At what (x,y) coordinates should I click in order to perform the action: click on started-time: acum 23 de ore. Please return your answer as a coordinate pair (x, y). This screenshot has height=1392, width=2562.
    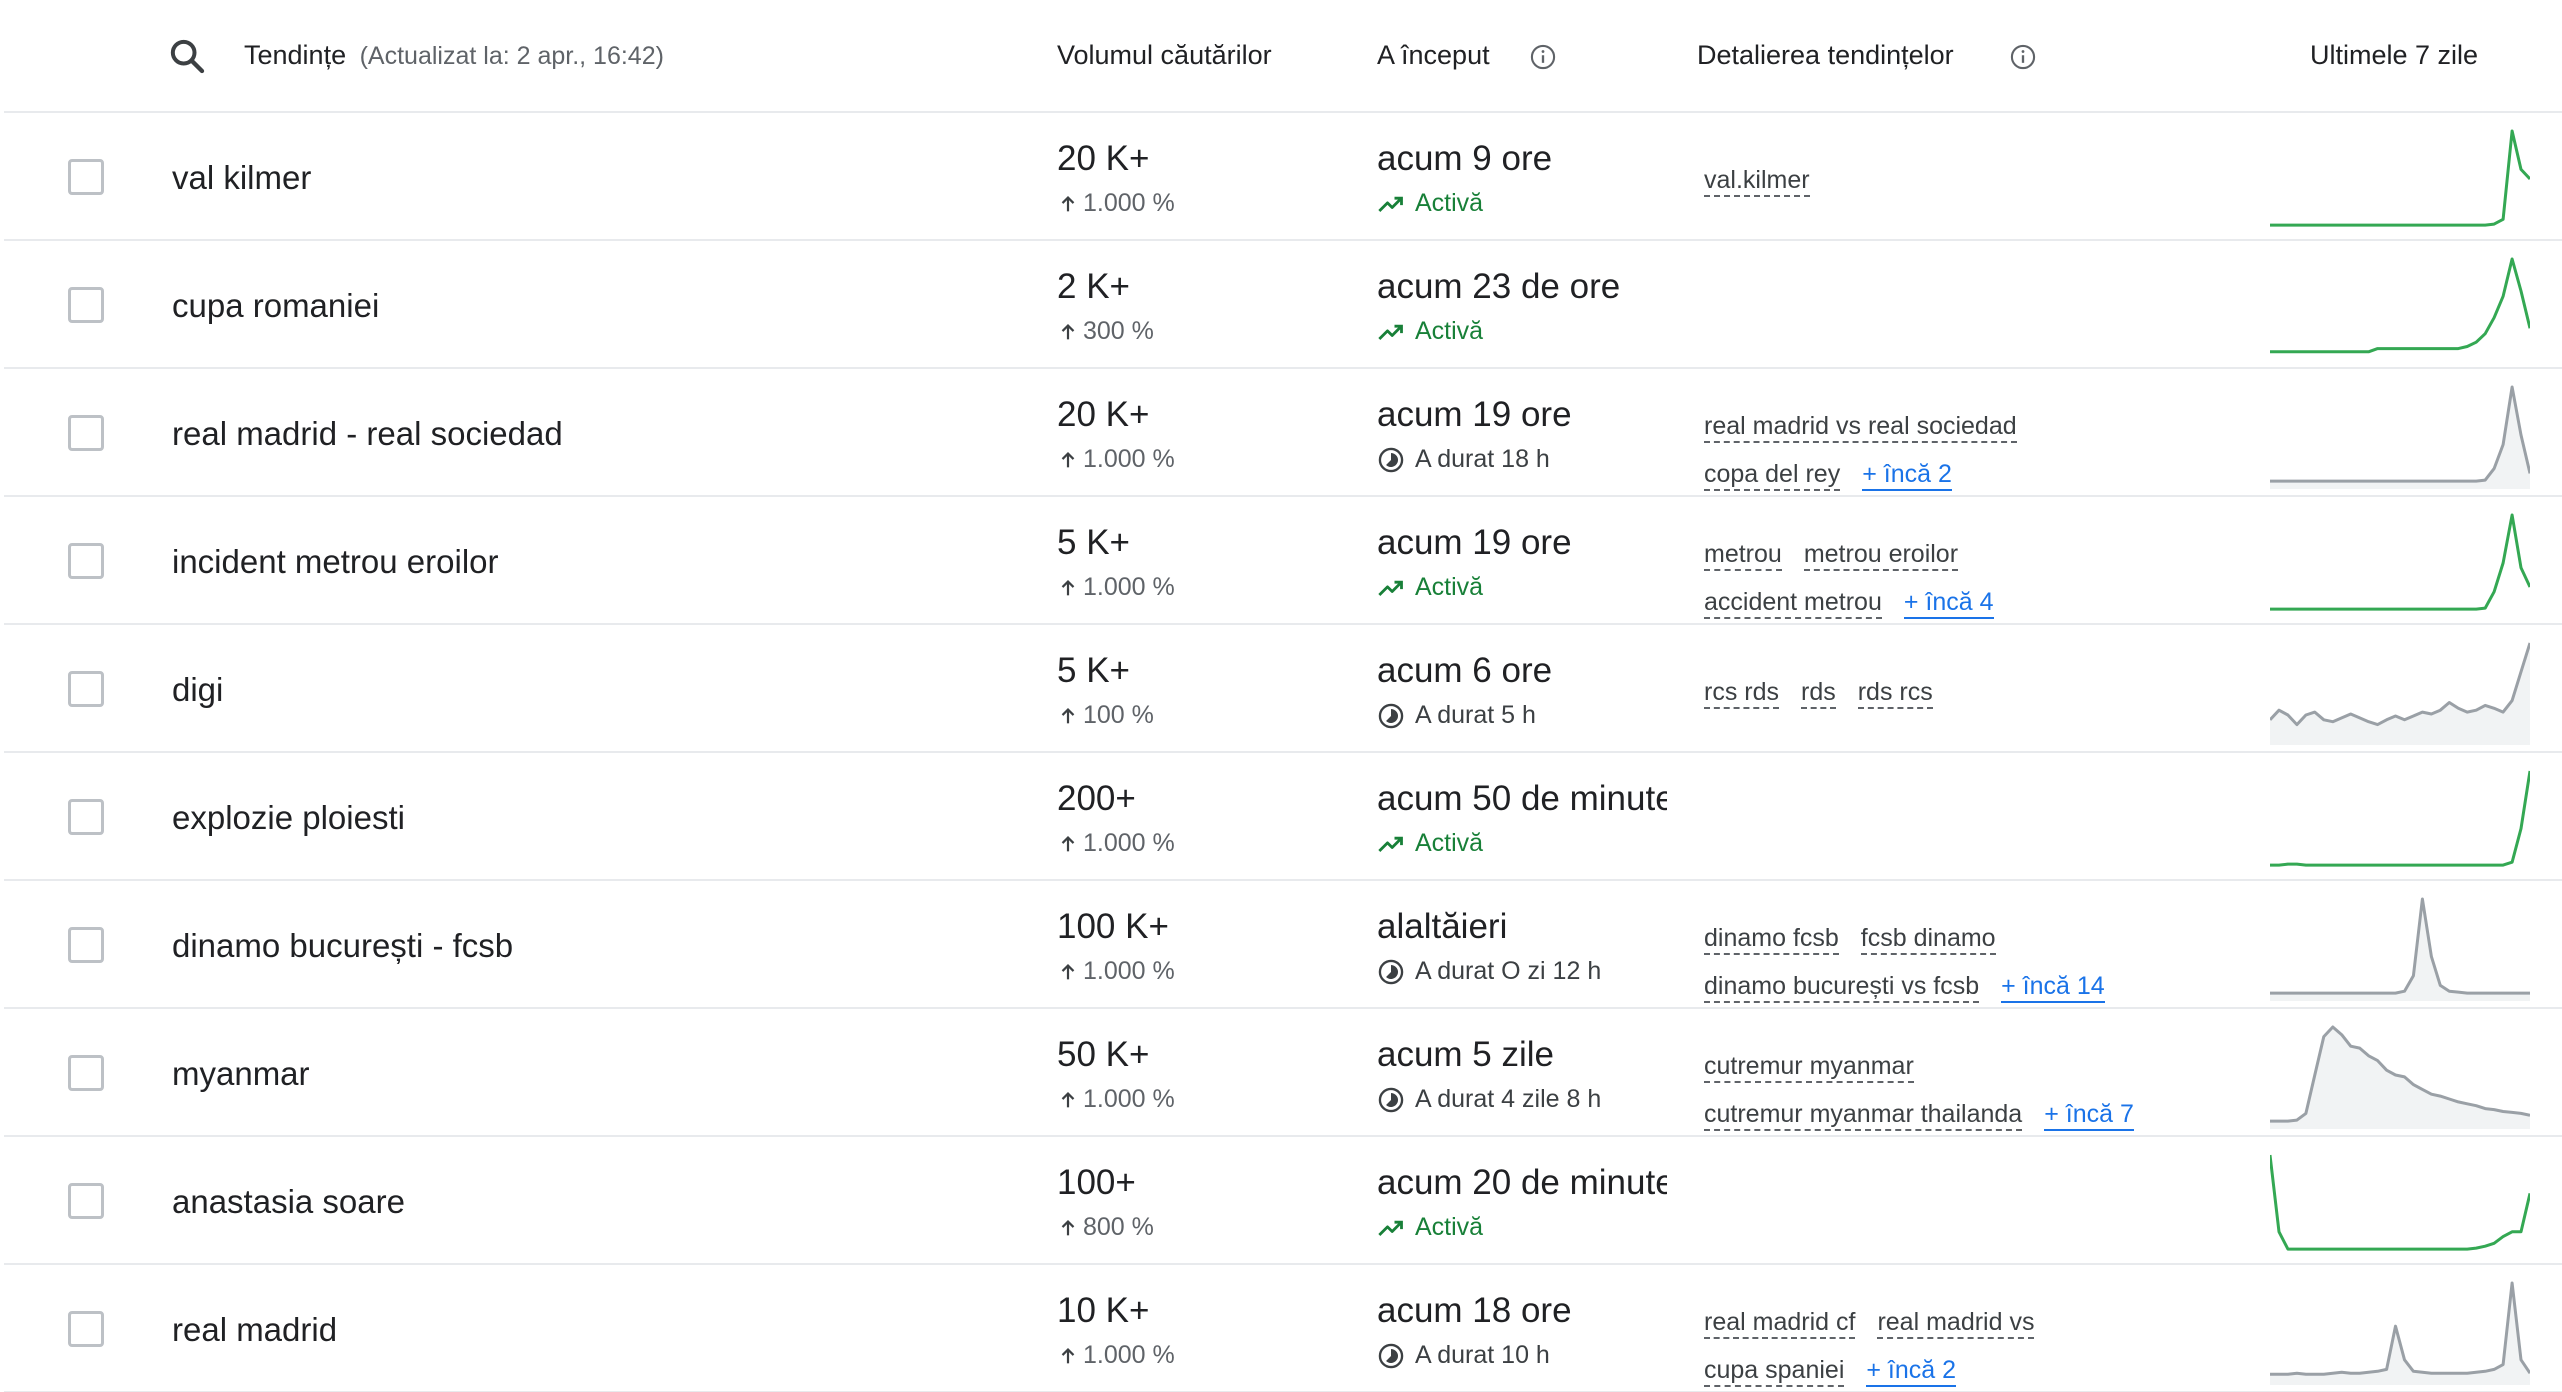
    Looking at the image, I should click on (1499, 286).